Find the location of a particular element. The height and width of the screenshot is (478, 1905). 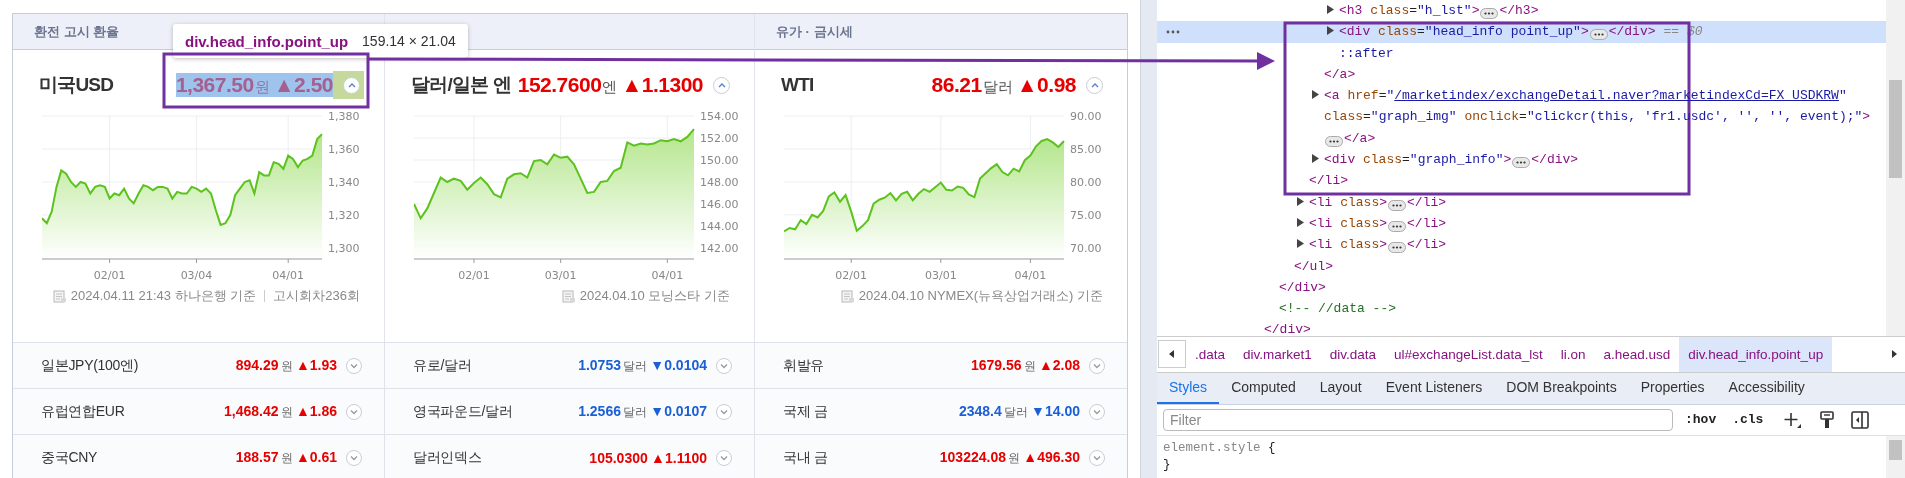

panel-tab: Event Listeners is located at coordinates (1434, 388).